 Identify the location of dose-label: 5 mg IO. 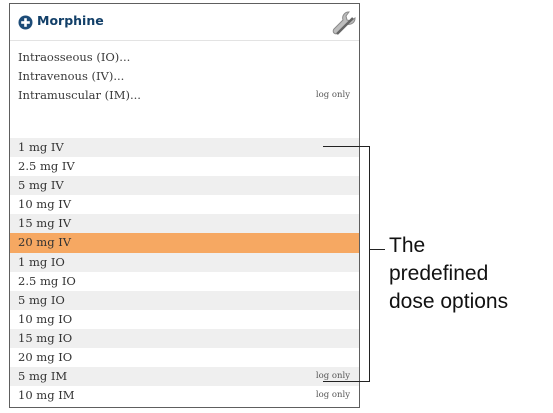
(41, 299).